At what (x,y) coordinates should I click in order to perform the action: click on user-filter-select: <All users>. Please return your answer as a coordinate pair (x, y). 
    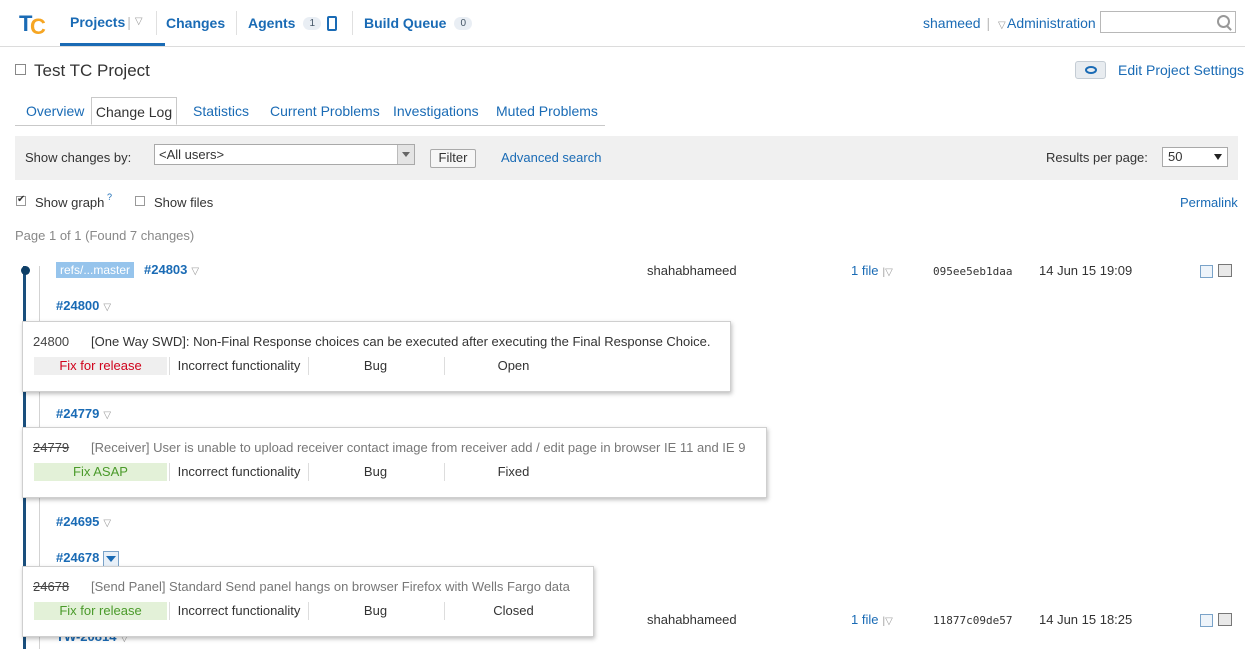
    Looking at the image, I should click on (284, 154).